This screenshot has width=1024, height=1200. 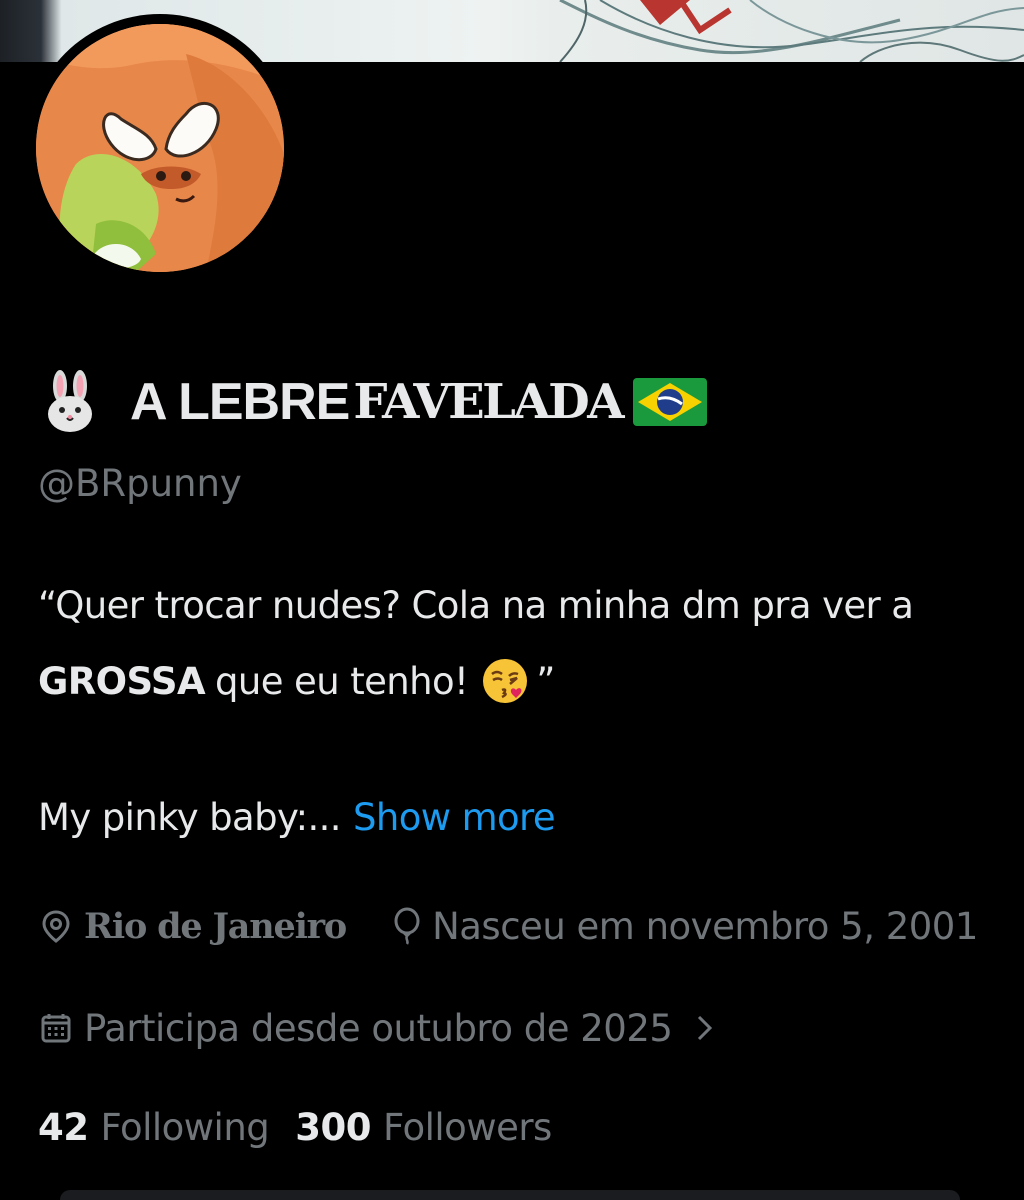 I want to click on rabbit-face-icon, so click(x=70, y=402).